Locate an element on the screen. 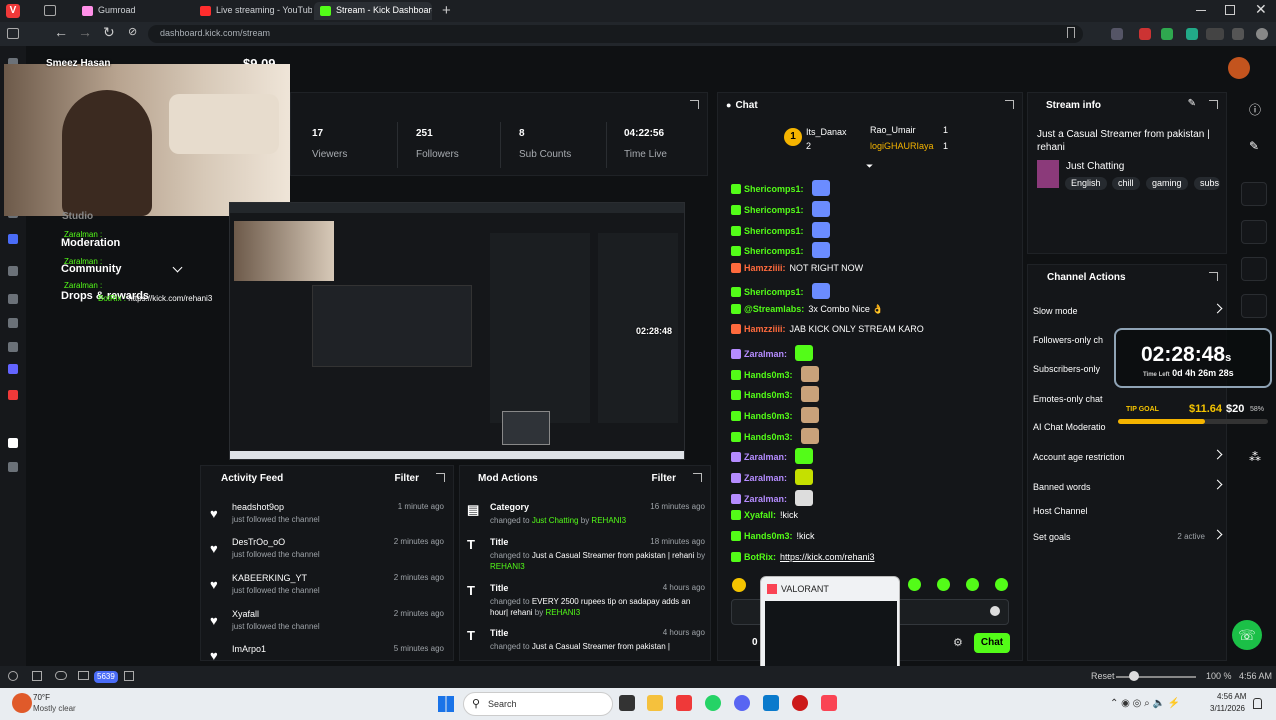 This screenshot has width=1276, height=720. valorant-preview-popup: VALORANT is located at coordinates (830, 627).